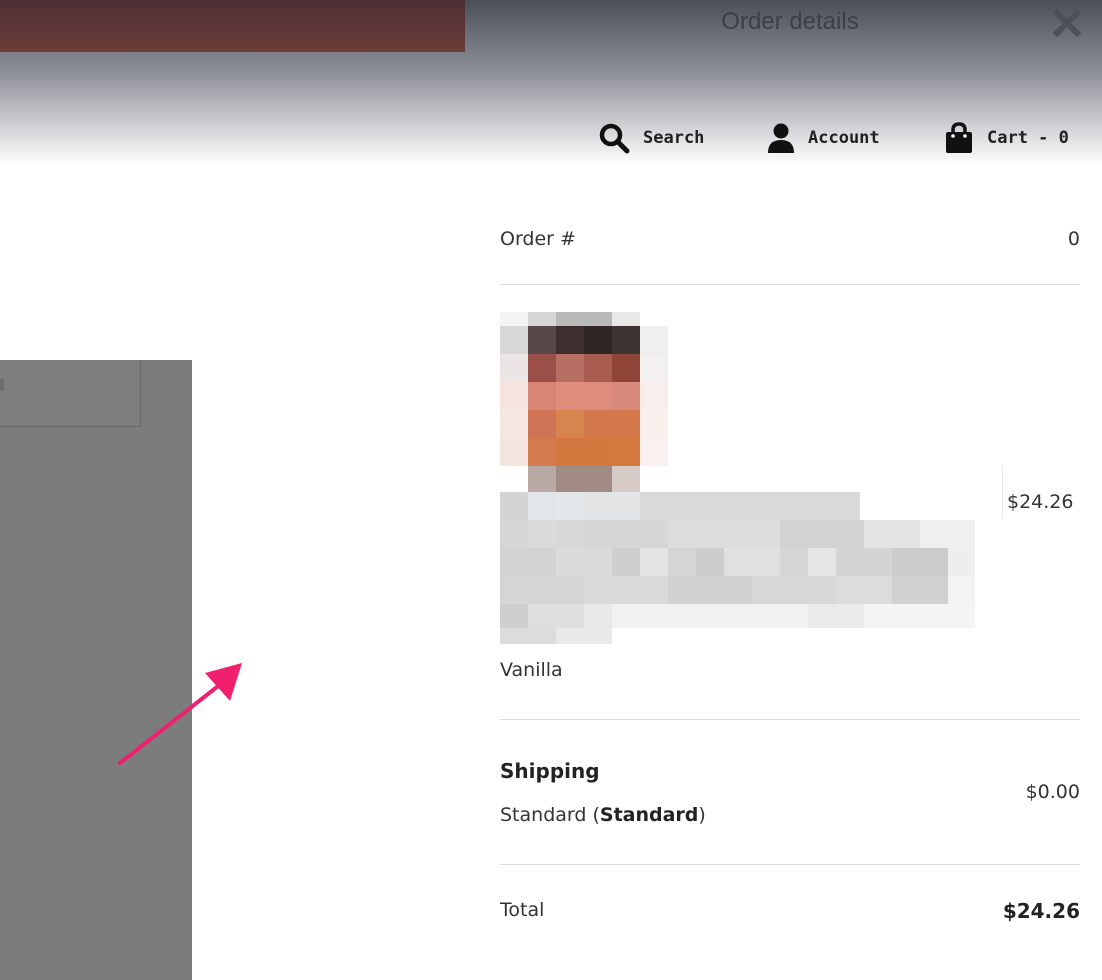 This screenshot has width=1102, height=980. What do you see at coordinates (531, 670) in the screenshot?
I see `item-variant: Vanilla` at bounding box center [531, 670].